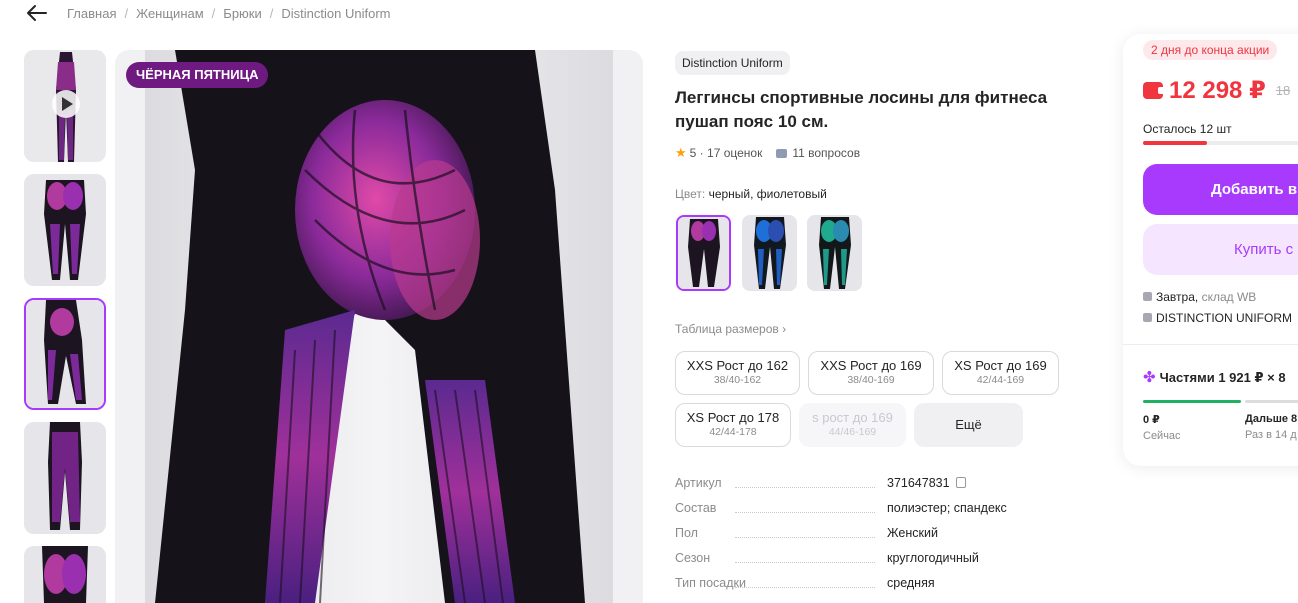 This screenshot has height=603, width=1298. I want to click on spec-key: Артикул, so click(698, 483).